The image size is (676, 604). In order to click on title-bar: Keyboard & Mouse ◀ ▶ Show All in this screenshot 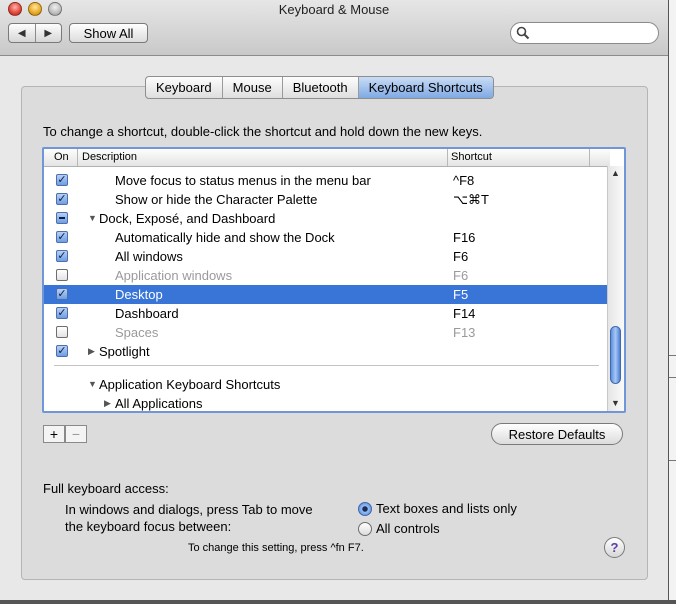, I will do `click(334, 28)`.